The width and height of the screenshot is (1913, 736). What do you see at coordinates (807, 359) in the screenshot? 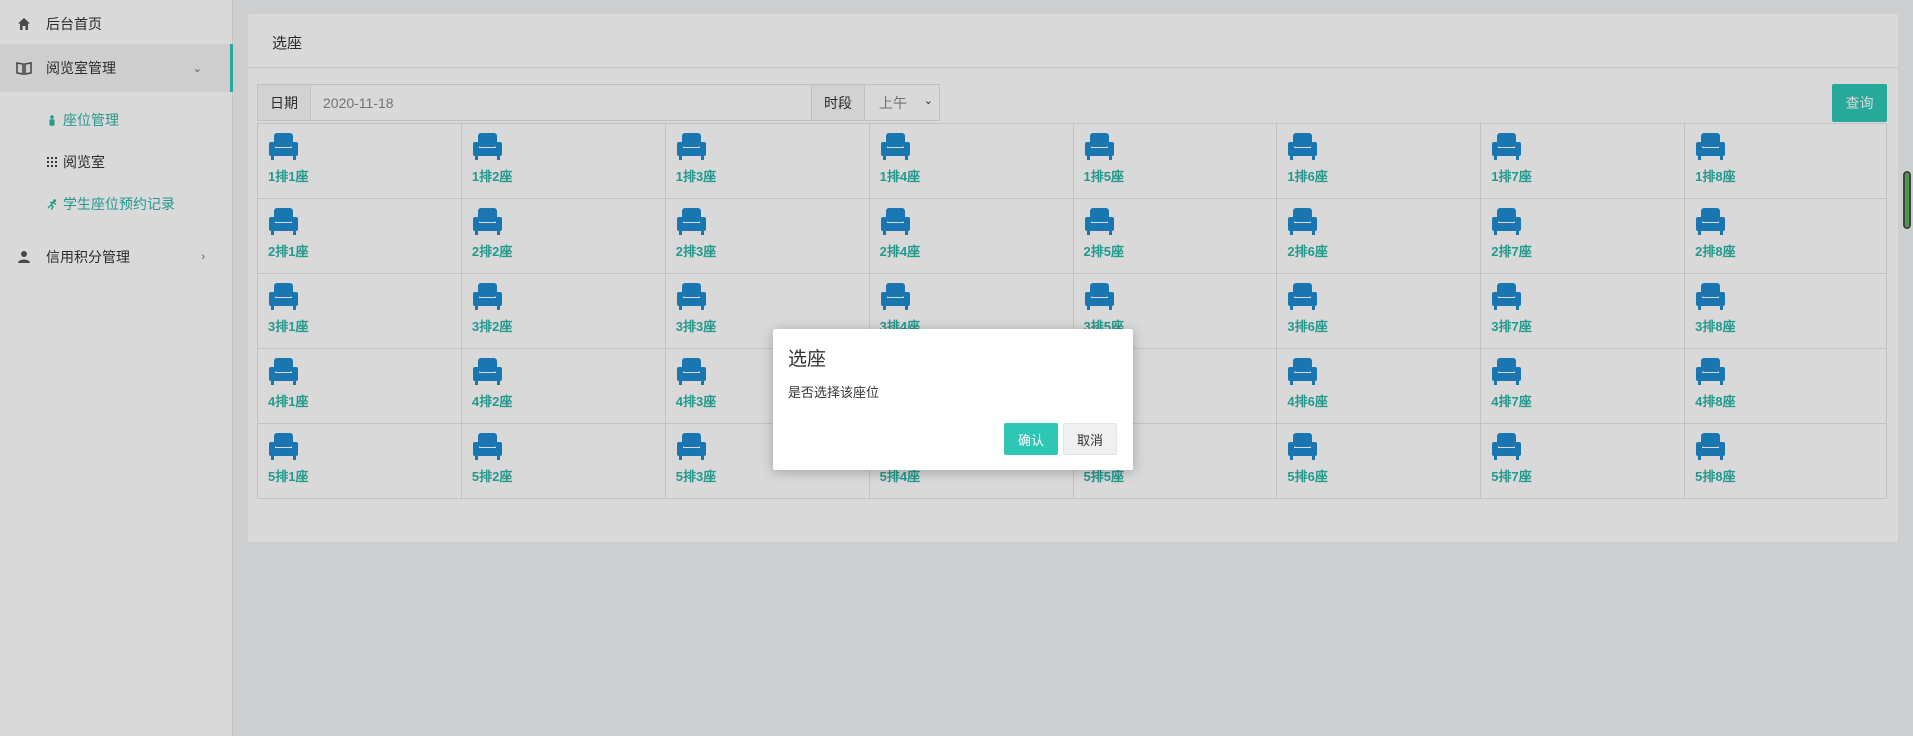
I see `dialog-title: 选座` at bounding box center [807, 359].